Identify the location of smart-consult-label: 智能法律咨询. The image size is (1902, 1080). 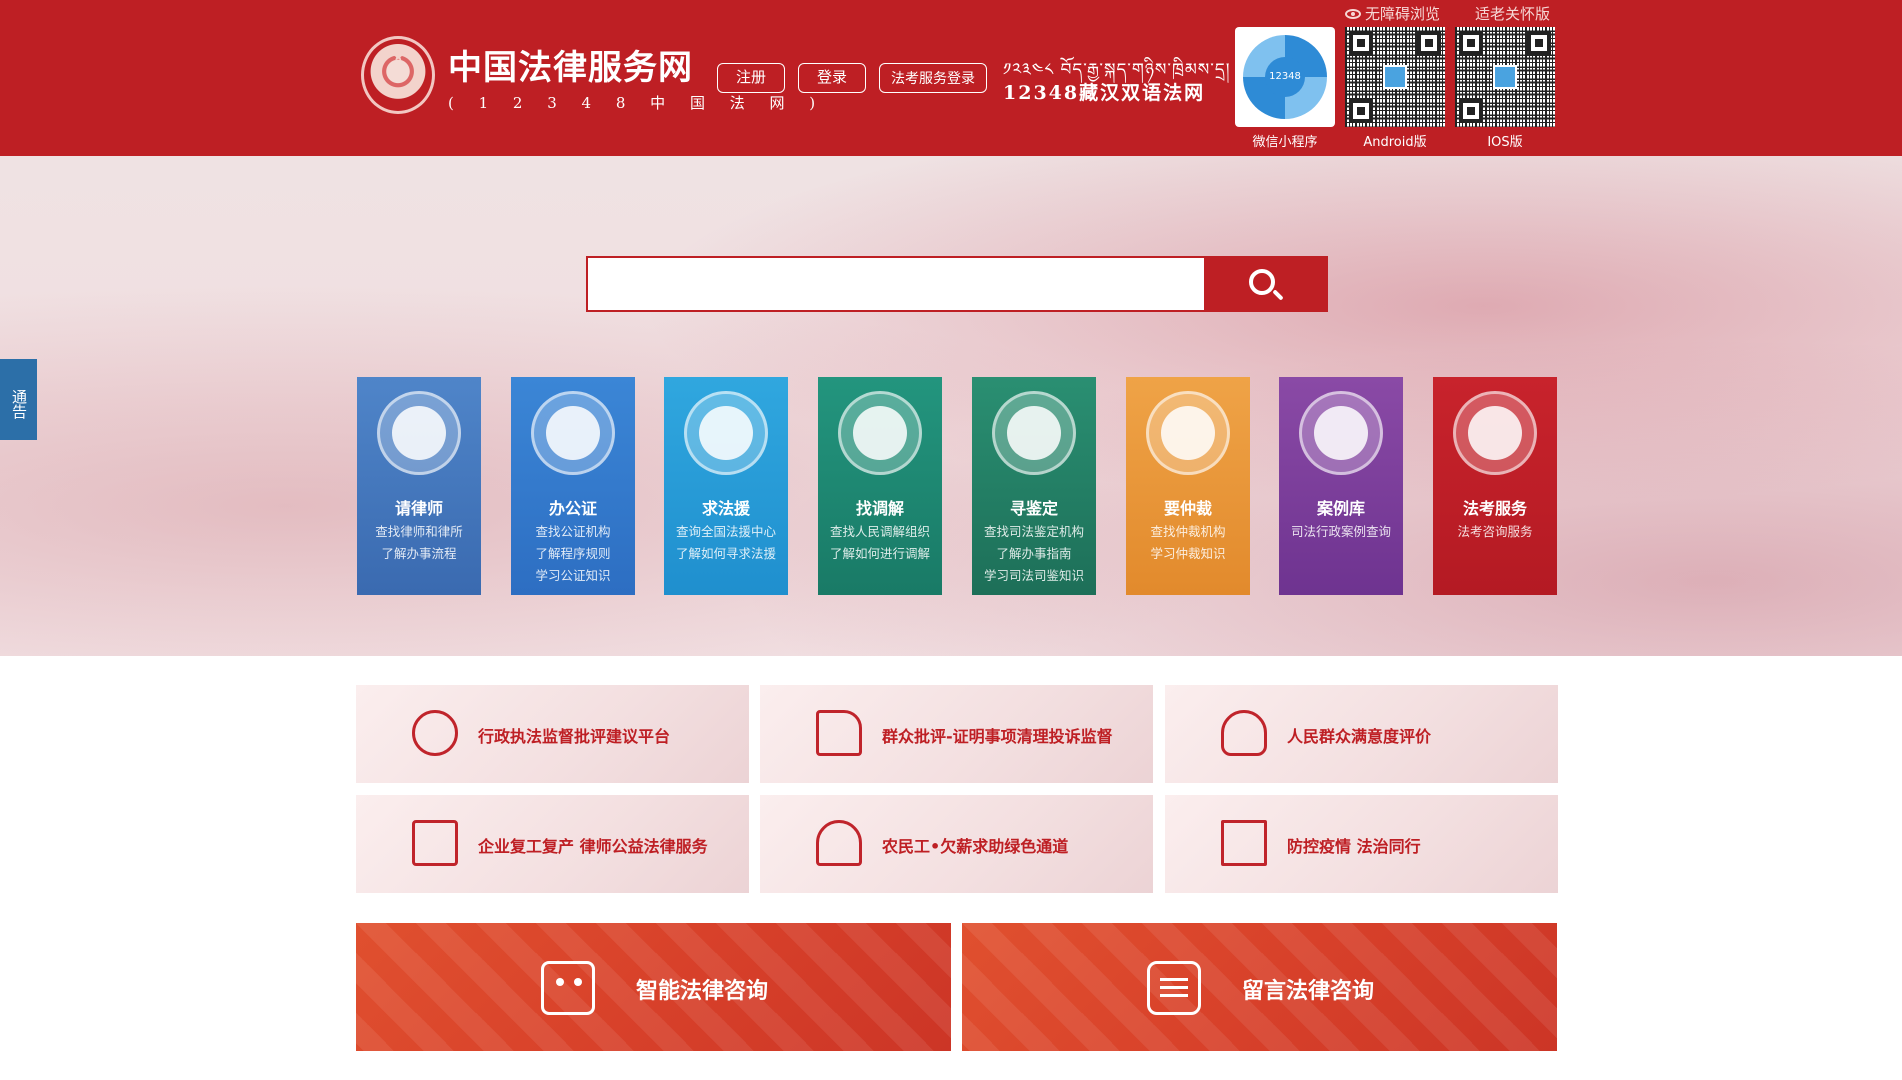
(702, 991).